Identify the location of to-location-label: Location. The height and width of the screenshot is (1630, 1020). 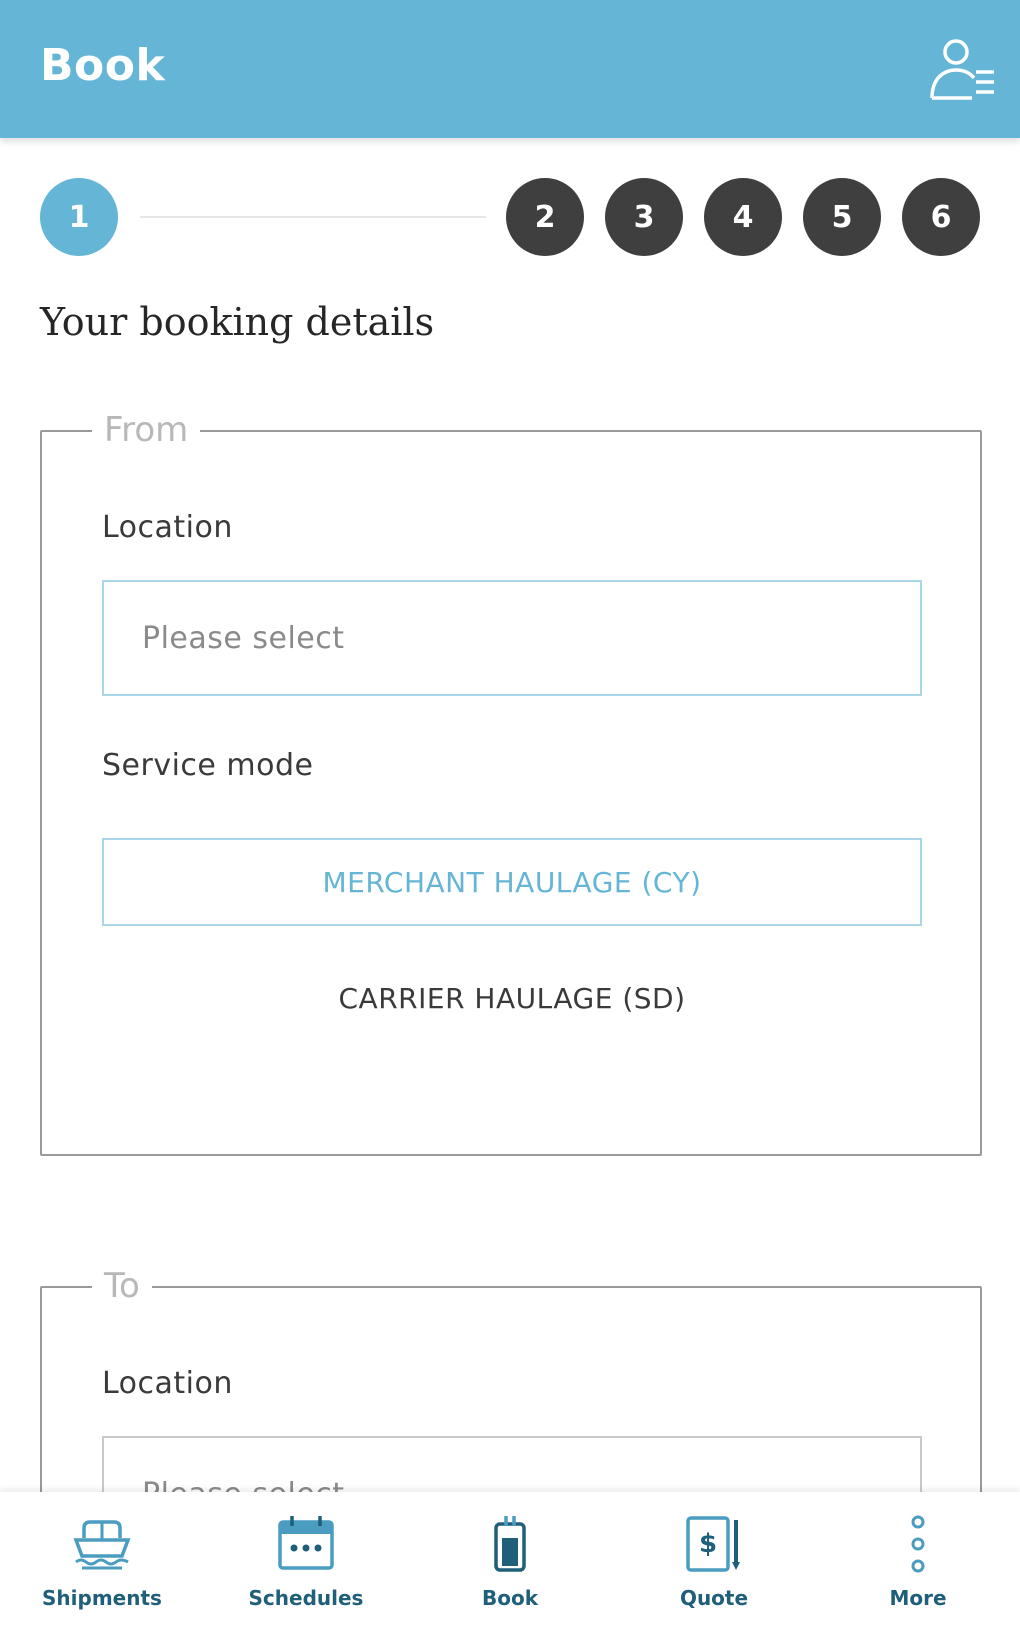
(167, 1383).